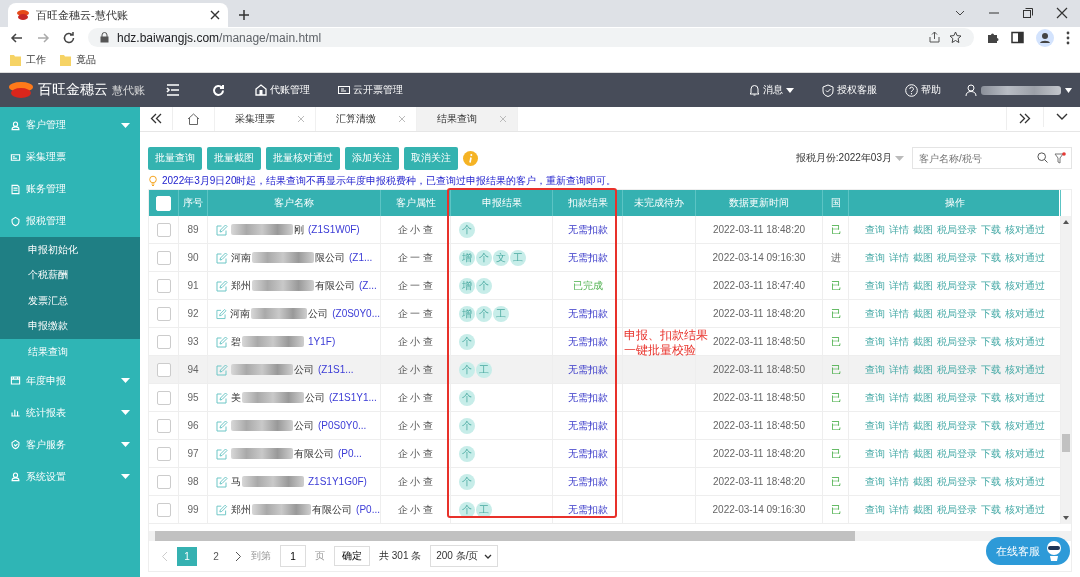 Image resolution: width=1080 pixels, height=577 pixels. Describe the element at coordinates (849, 158) in the screenshot. I see `month-select: 报税月份:2022年03月` at that location.